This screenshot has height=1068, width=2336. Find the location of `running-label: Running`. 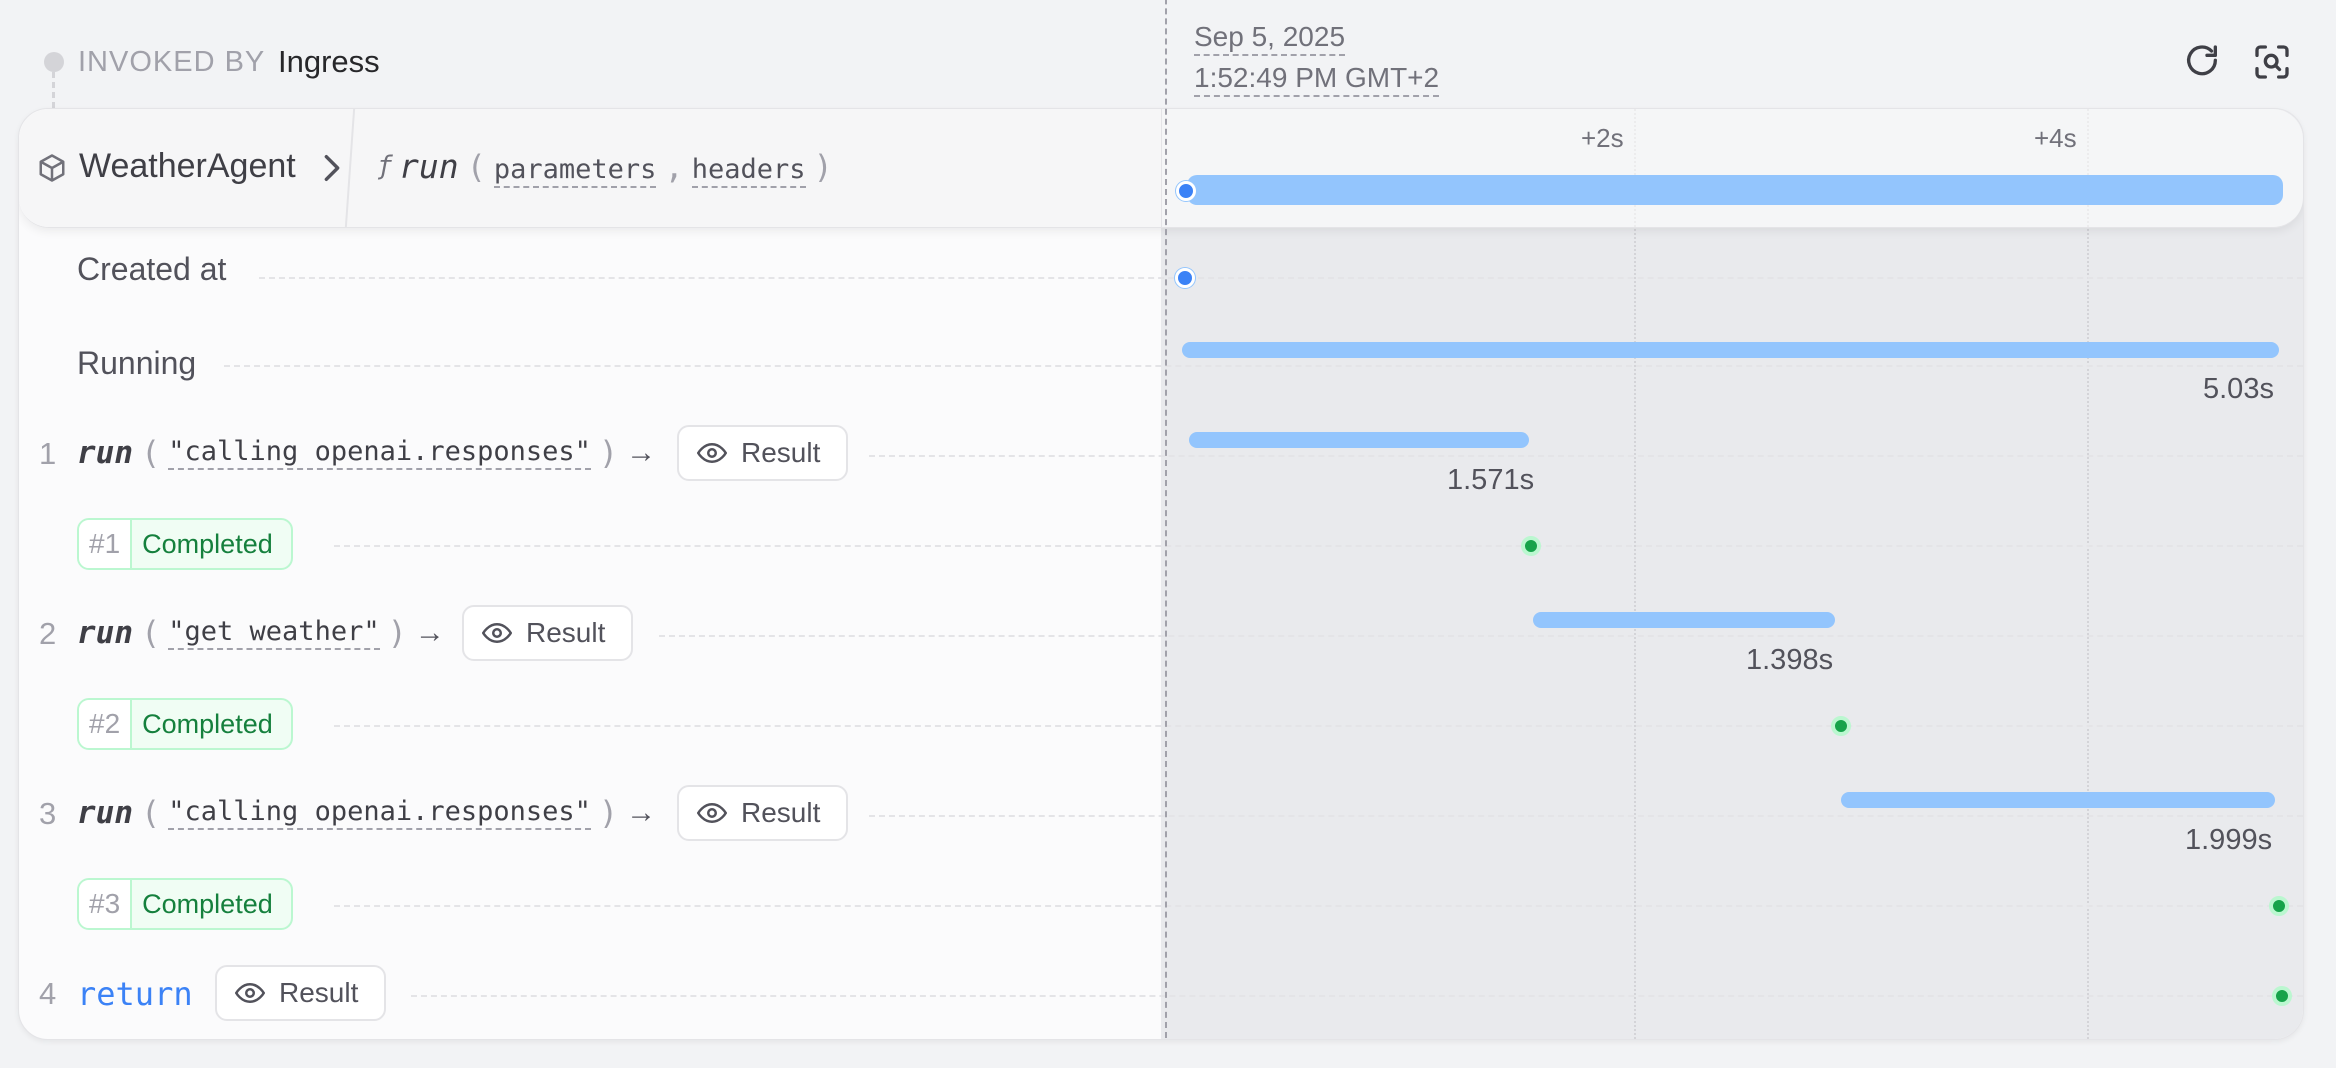

running-label: Running is located at coordinates (137, 363).